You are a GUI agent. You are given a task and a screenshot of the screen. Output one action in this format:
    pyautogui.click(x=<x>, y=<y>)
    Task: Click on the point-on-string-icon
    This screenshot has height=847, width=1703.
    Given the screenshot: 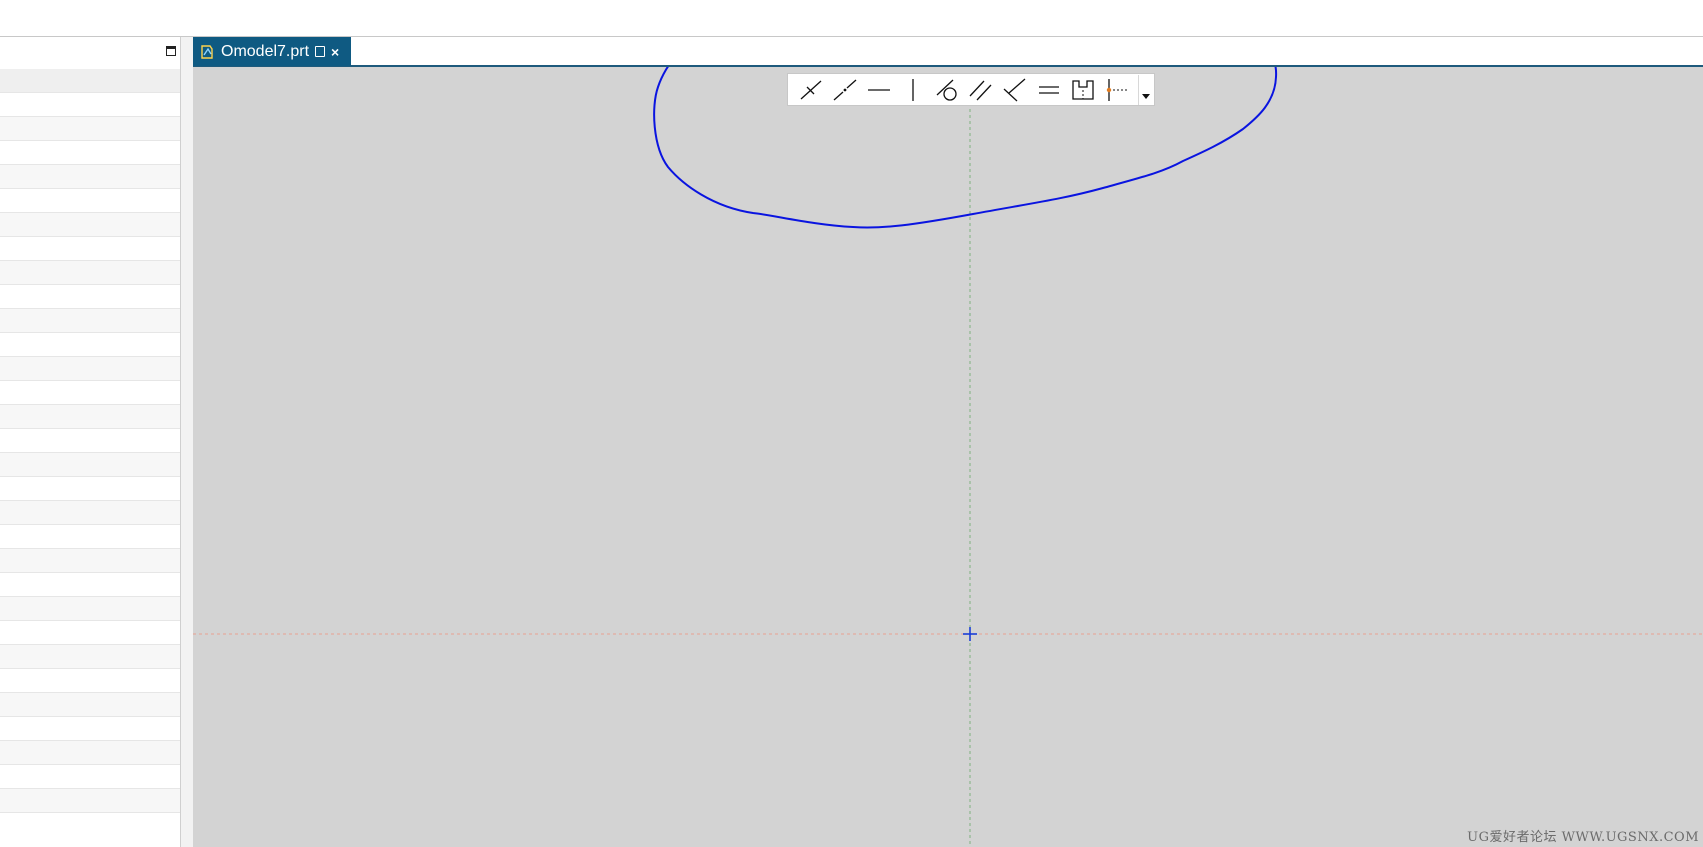 What is the action you would take?
    pyautogui.click(x=1117, y=89)
    